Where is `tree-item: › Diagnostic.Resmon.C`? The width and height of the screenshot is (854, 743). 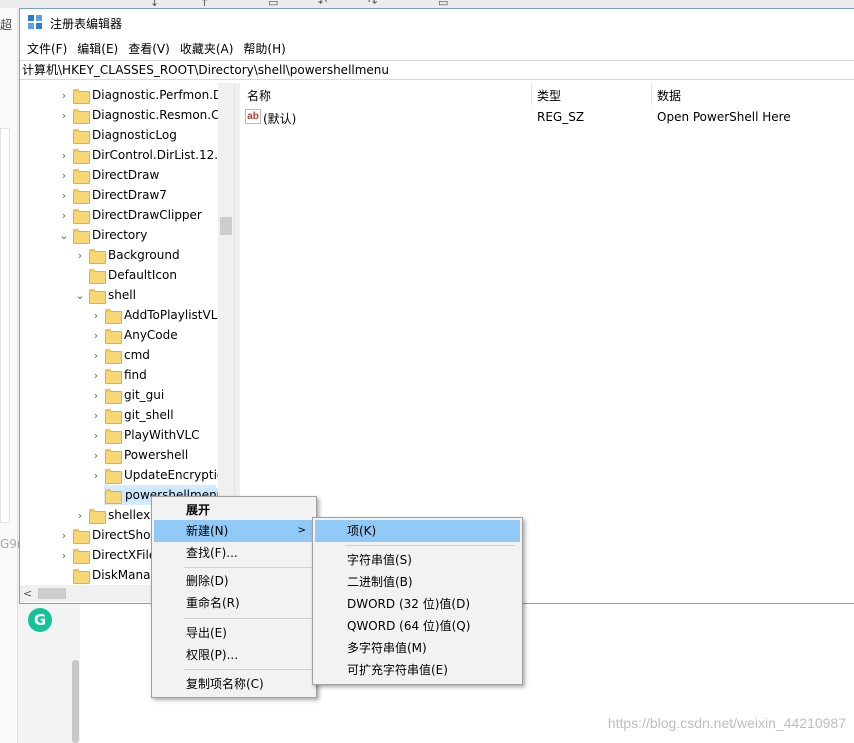
tree-item: › Diagnostic.Resmon.C is located at coordinates (138, 115).